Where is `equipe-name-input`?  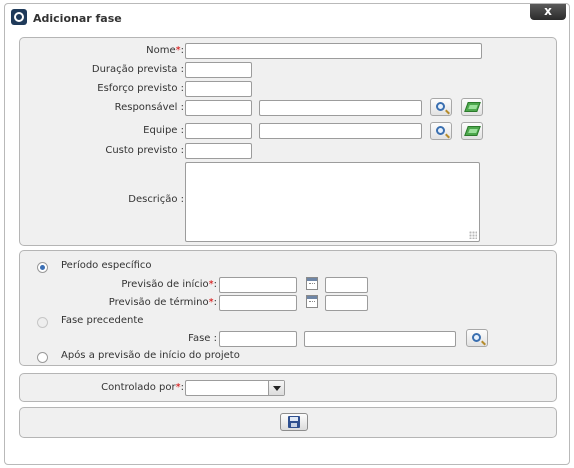 equipe-name-input is located at coordinates (340, 131).